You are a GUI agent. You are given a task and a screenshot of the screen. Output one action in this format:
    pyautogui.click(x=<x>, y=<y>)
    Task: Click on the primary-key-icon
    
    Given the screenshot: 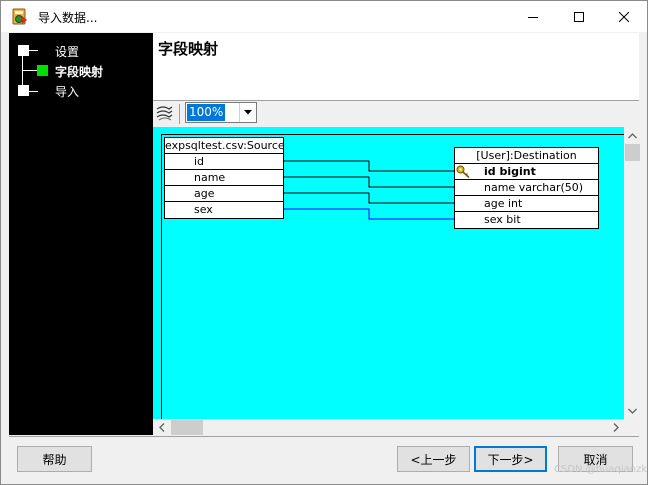 What is the action you would take?
    pyautogui.click(x=463, y=171)
    